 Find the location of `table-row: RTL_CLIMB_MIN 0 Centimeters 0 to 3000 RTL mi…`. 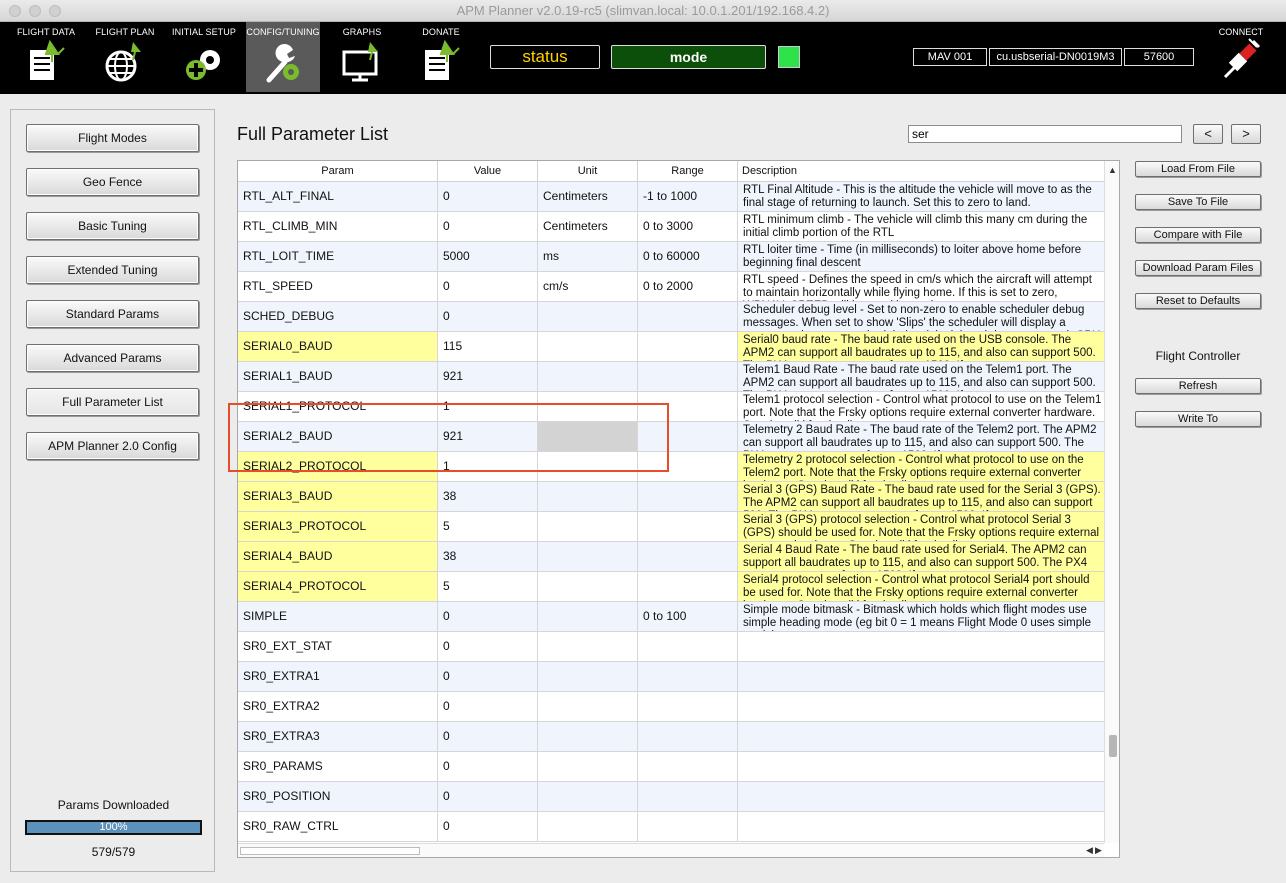

table-row: RTL_CLIMB_MIN 0 Centimeters 0 to 3000 RTL mi… is located at coordinates (671, 227).